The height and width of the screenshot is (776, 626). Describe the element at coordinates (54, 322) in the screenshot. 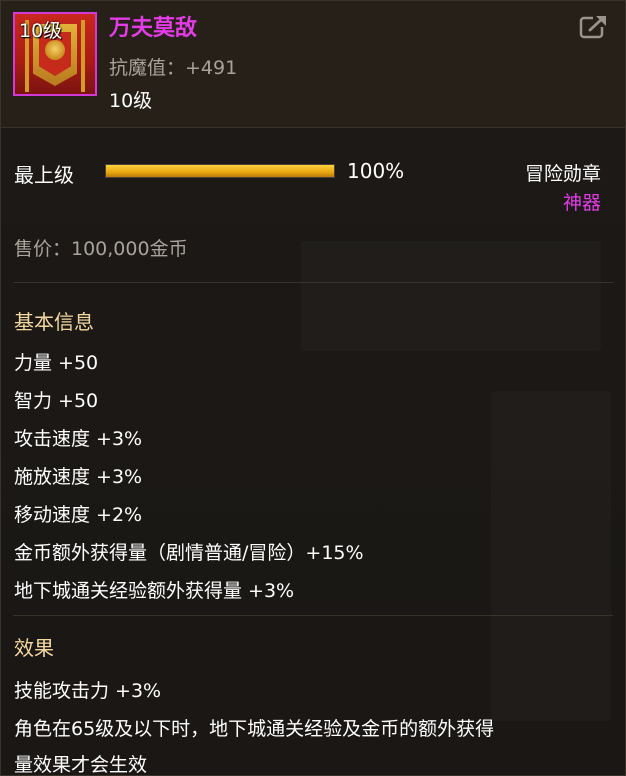

I see `basic-info-title: 基本信息` at that location.